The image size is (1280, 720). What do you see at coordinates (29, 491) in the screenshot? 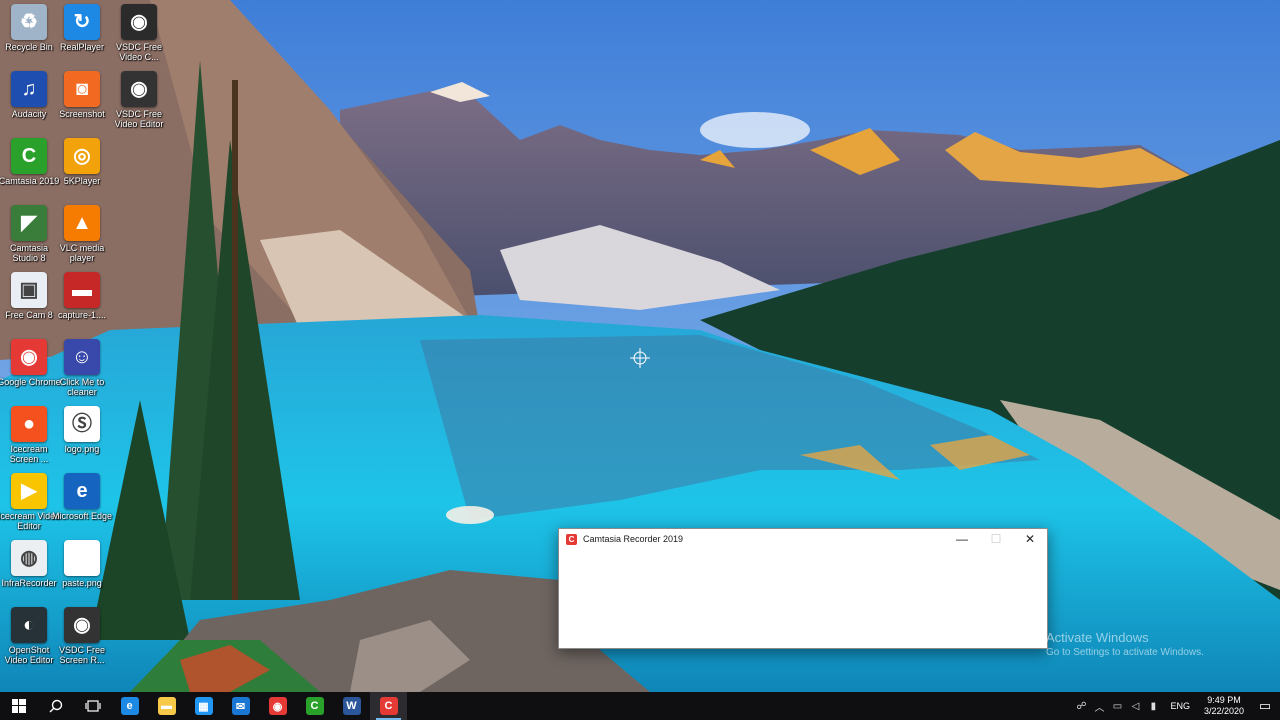
I see `icecream-video-icon: ▶` at bounding box center [29, 491].